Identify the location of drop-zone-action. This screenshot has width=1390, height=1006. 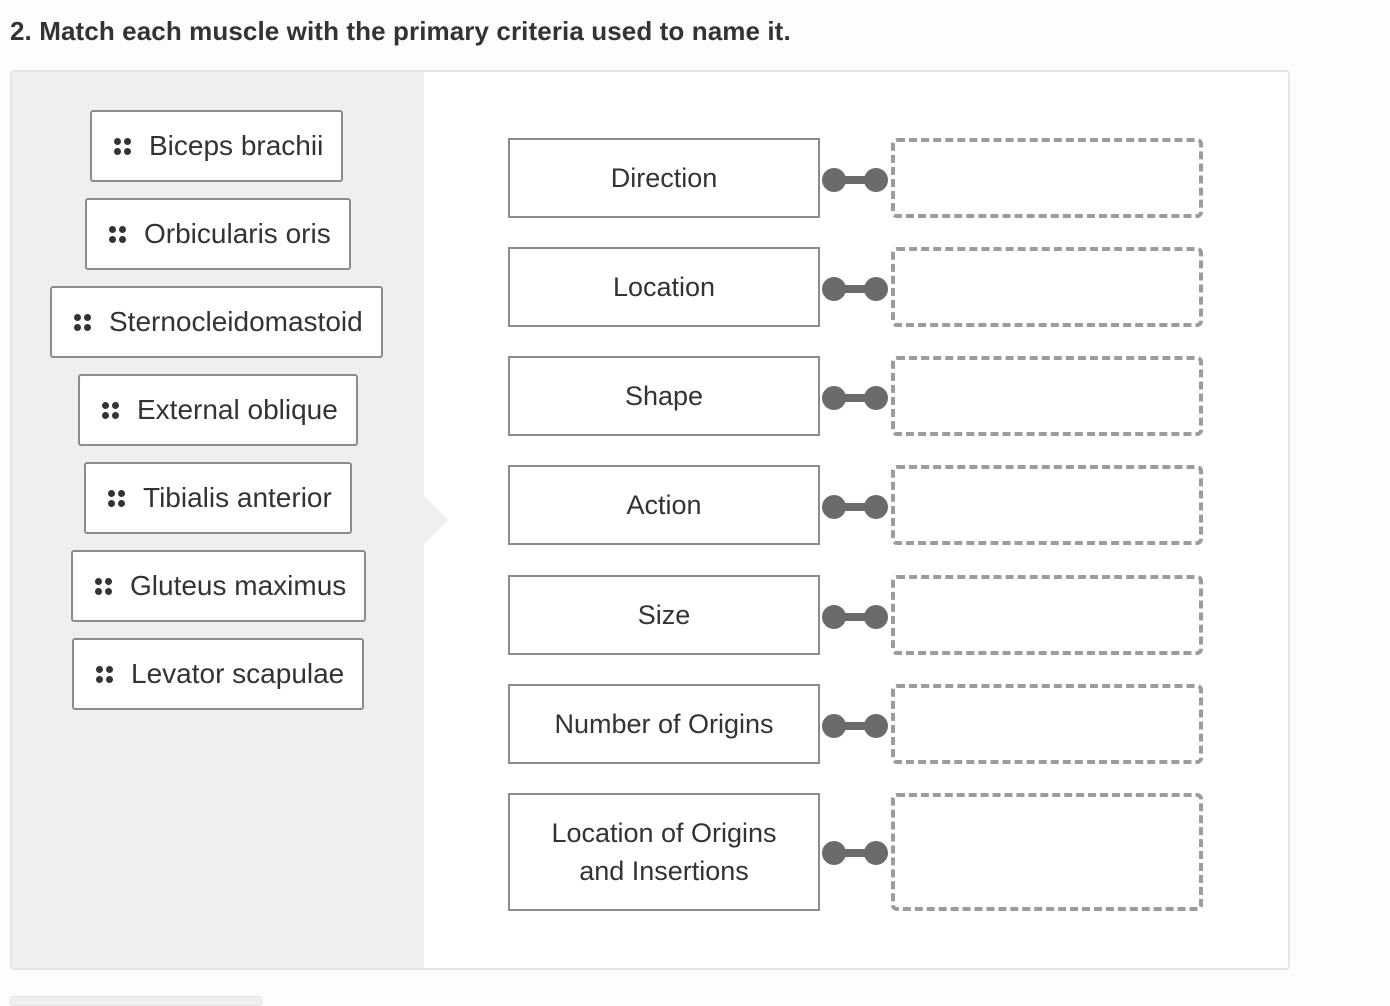
(1047, 505).